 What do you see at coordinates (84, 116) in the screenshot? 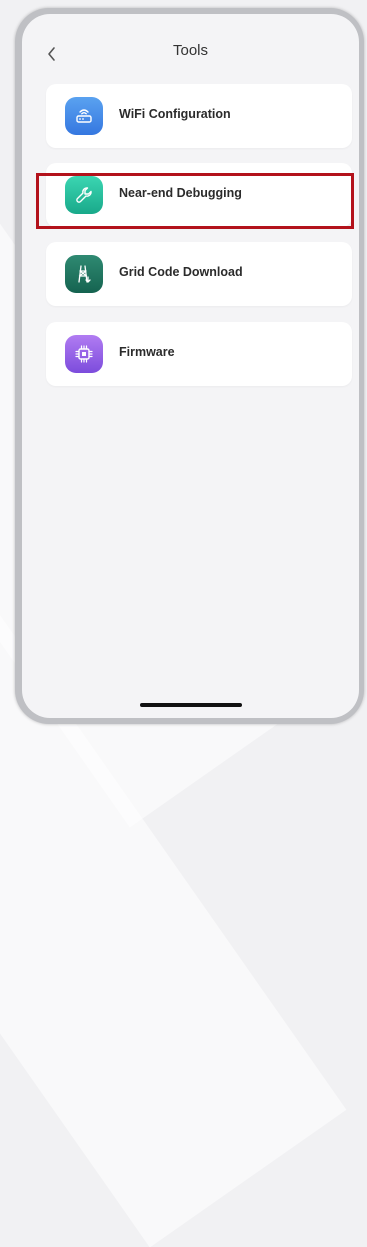
I see `router-icon` at bounding box center [84, 116].